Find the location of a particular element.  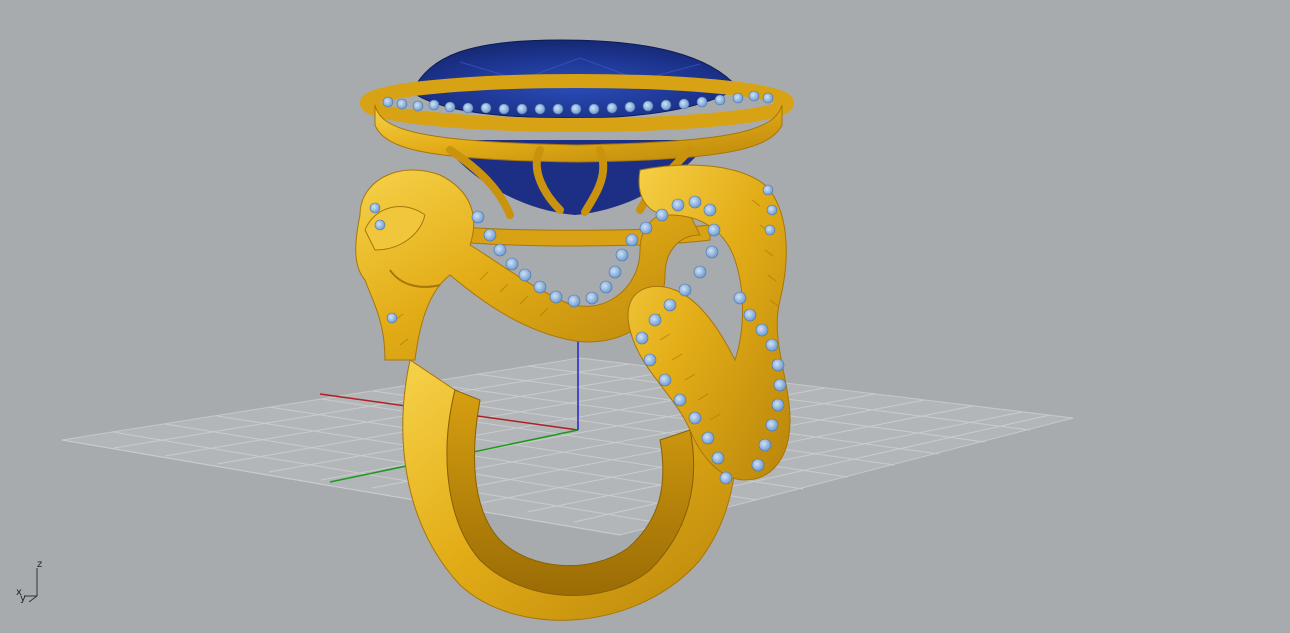

z-axis-label: z is located at coordinates (40, 564).